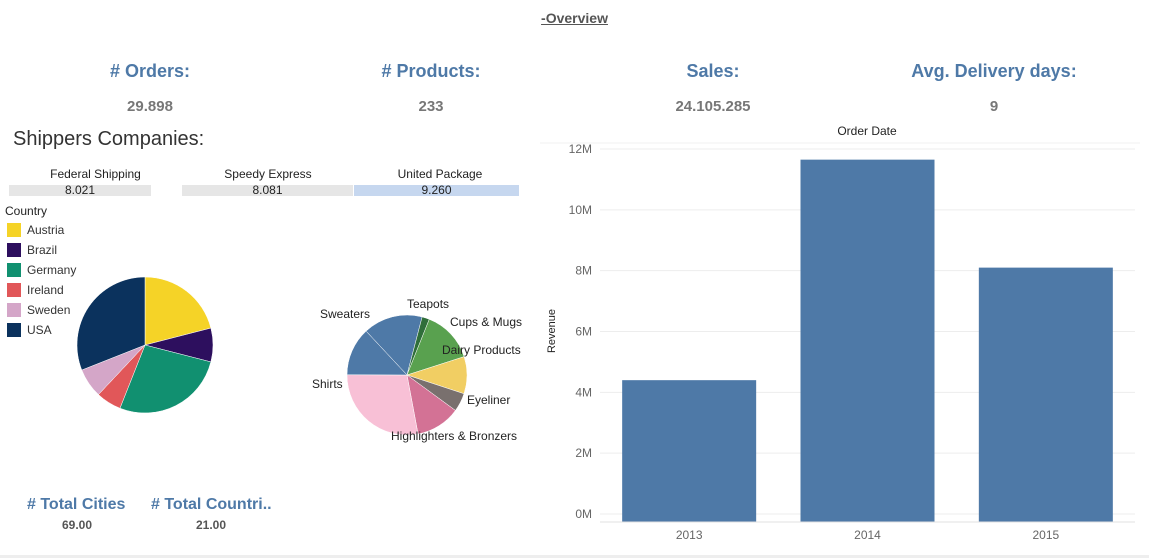 Image resolution: width=1149 pixels, height=558 pixels. What do you see at coordinates (574, 18) in the screenshot?
I see `page-title: -Overview` at bounding box center [574, 18].